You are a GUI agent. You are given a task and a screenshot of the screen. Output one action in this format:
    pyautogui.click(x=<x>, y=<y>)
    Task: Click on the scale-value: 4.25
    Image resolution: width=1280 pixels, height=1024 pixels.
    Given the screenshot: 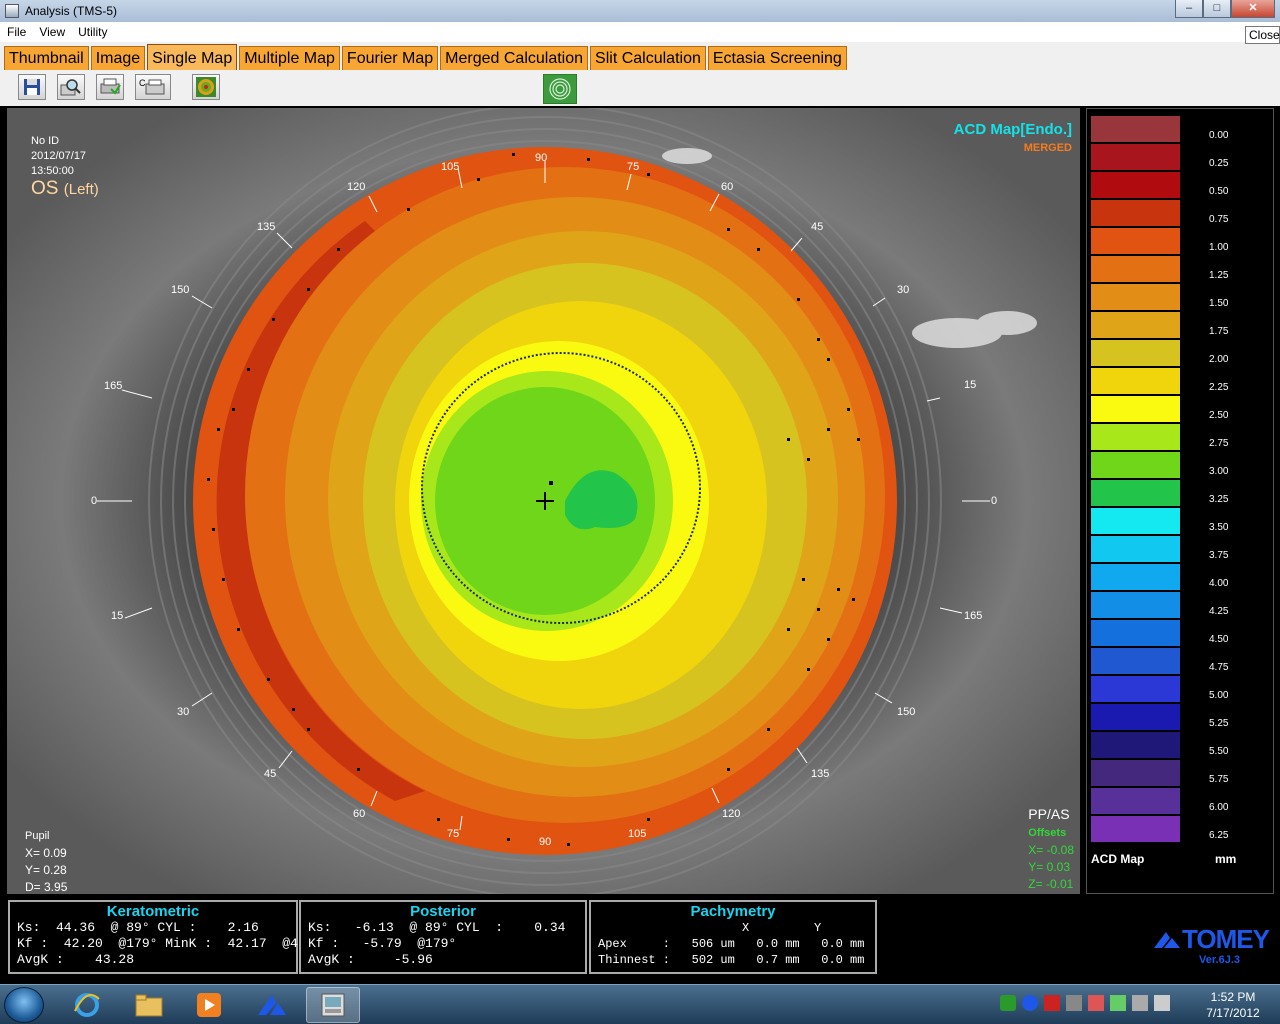 What is the action you would take?
    pyautogui.click(x=1219, y=611)
    